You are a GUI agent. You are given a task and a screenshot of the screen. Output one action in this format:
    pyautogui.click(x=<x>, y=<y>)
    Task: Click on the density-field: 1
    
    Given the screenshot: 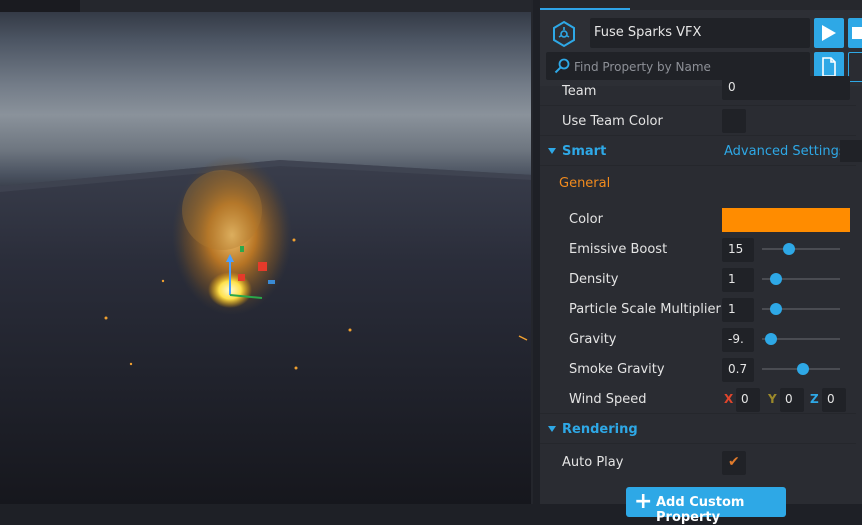 What is the action you would take?
    pyautogui.click(x=738, y=280)
    